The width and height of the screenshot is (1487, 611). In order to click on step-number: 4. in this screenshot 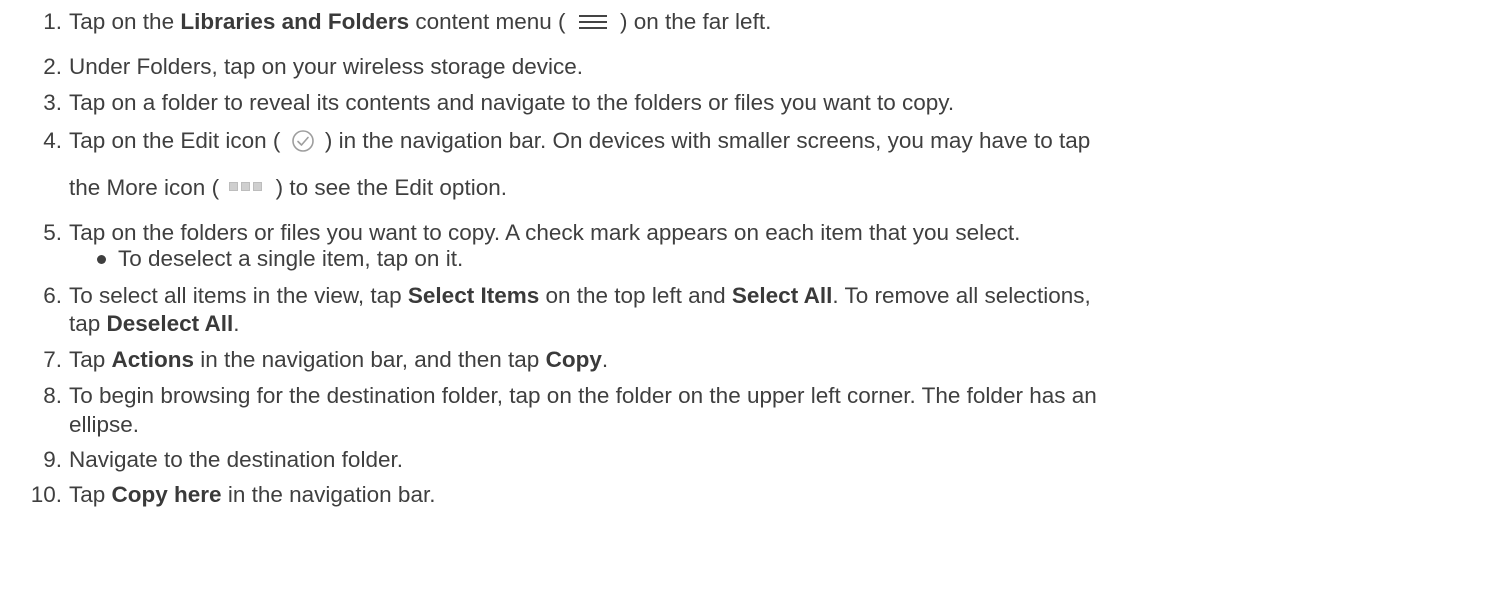, I will do `click(52, 140)`.